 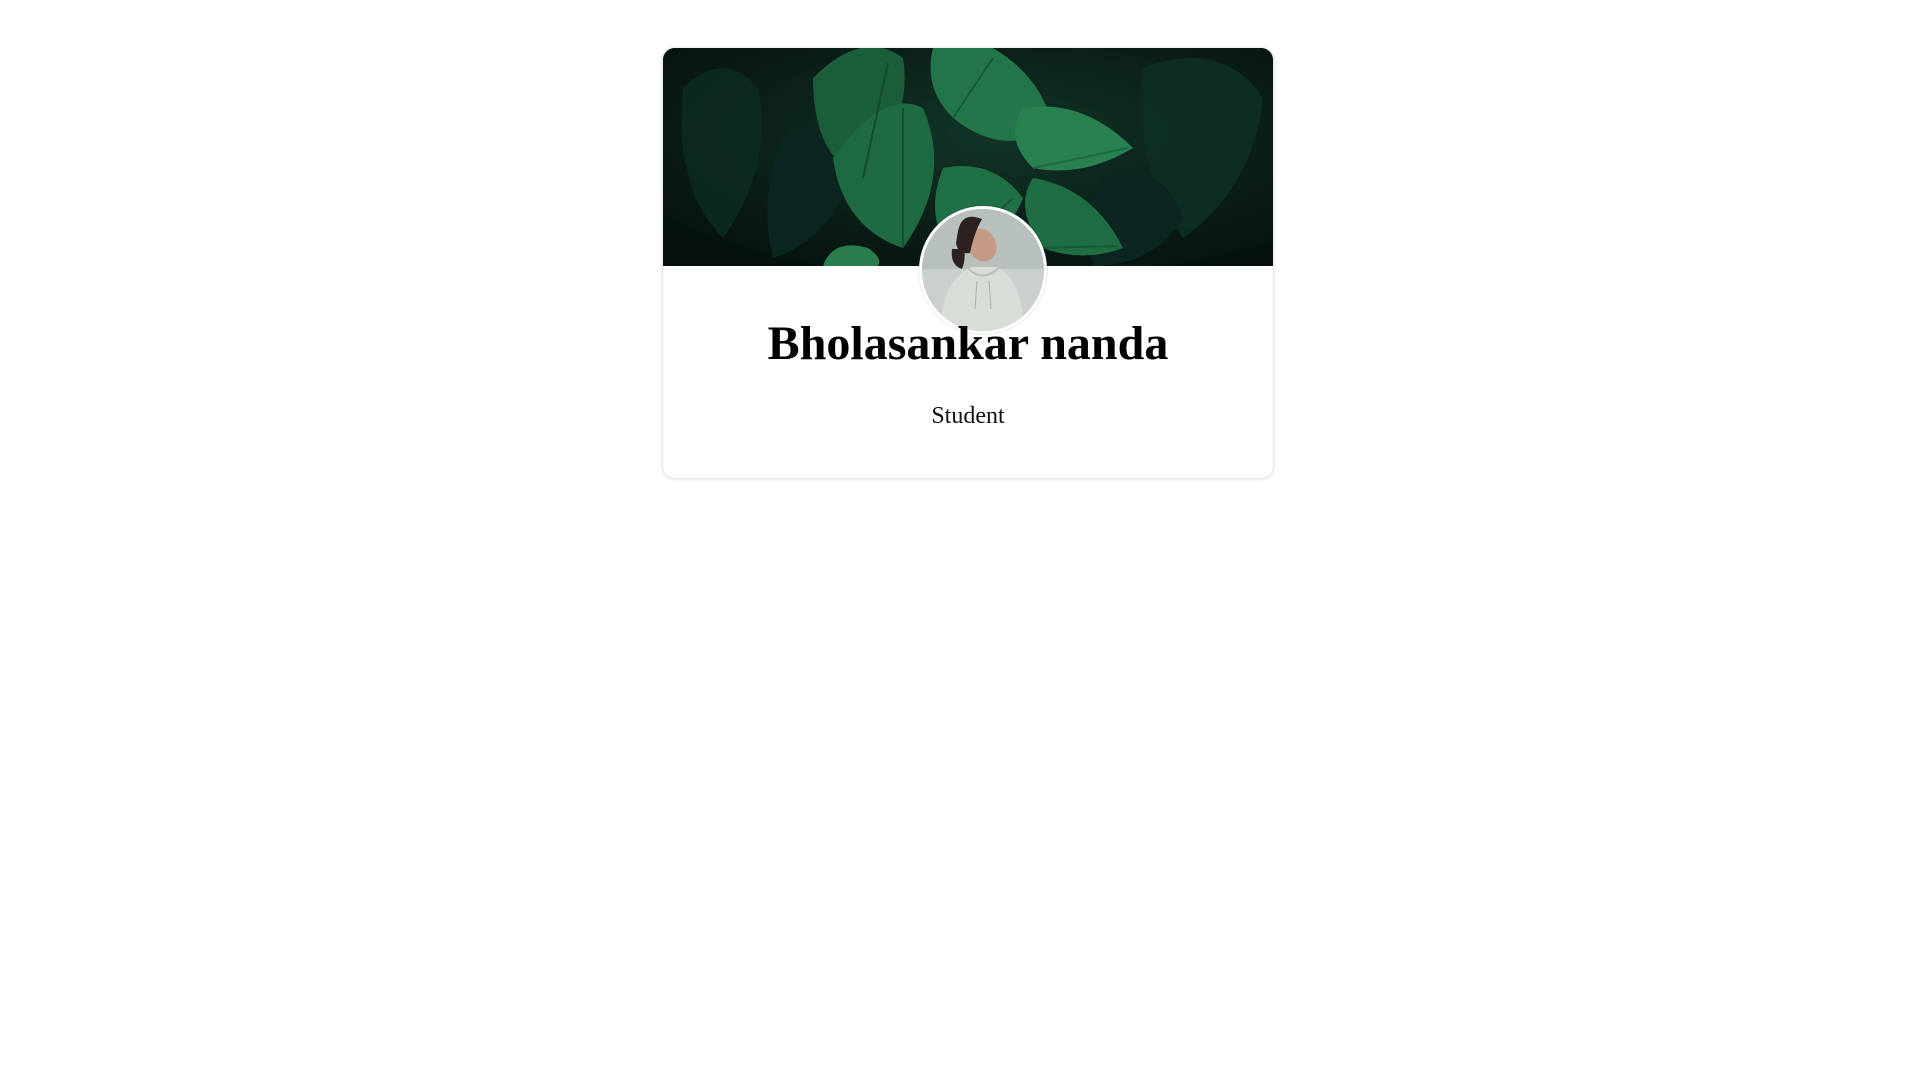 I want to click on profile-role: Student, so click(x=968, y=416).